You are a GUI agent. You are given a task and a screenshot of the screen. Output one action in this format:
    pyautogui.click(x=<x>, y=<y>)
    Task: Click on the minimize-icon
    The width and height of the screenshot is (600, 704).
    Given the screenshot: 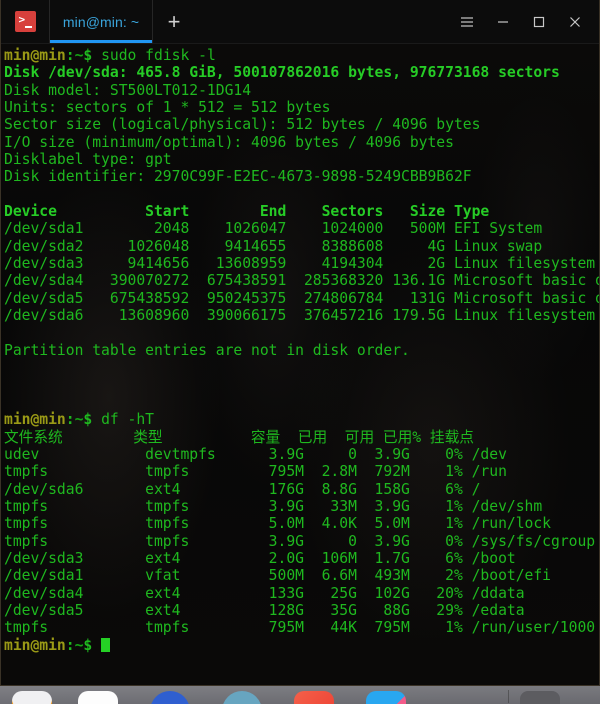 What is the action you would take?
    pyautogui.click(x=503, y=22)
    